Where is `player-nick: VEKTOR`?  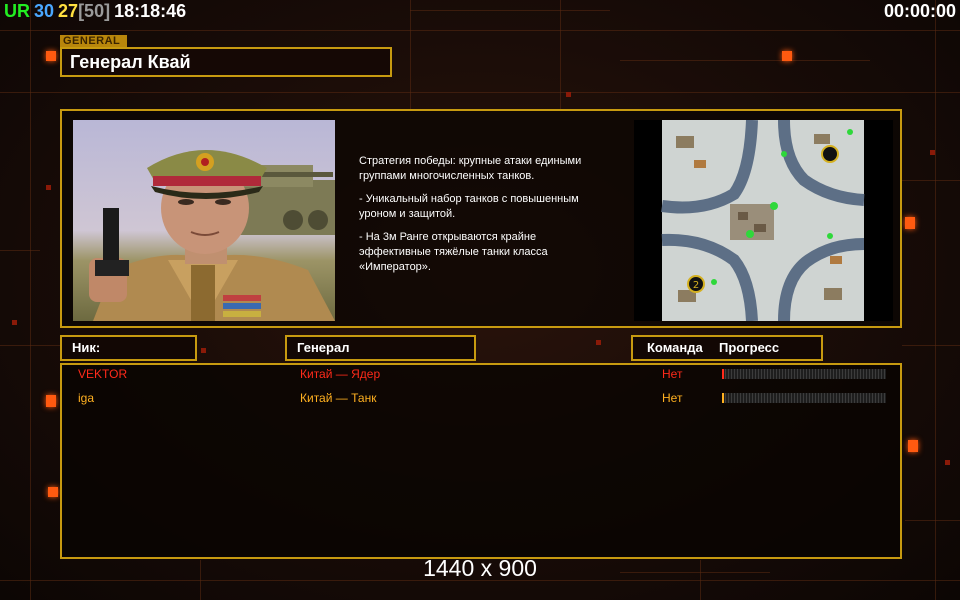
player-nick: VEKTOR is located at coordinates (103, 374).